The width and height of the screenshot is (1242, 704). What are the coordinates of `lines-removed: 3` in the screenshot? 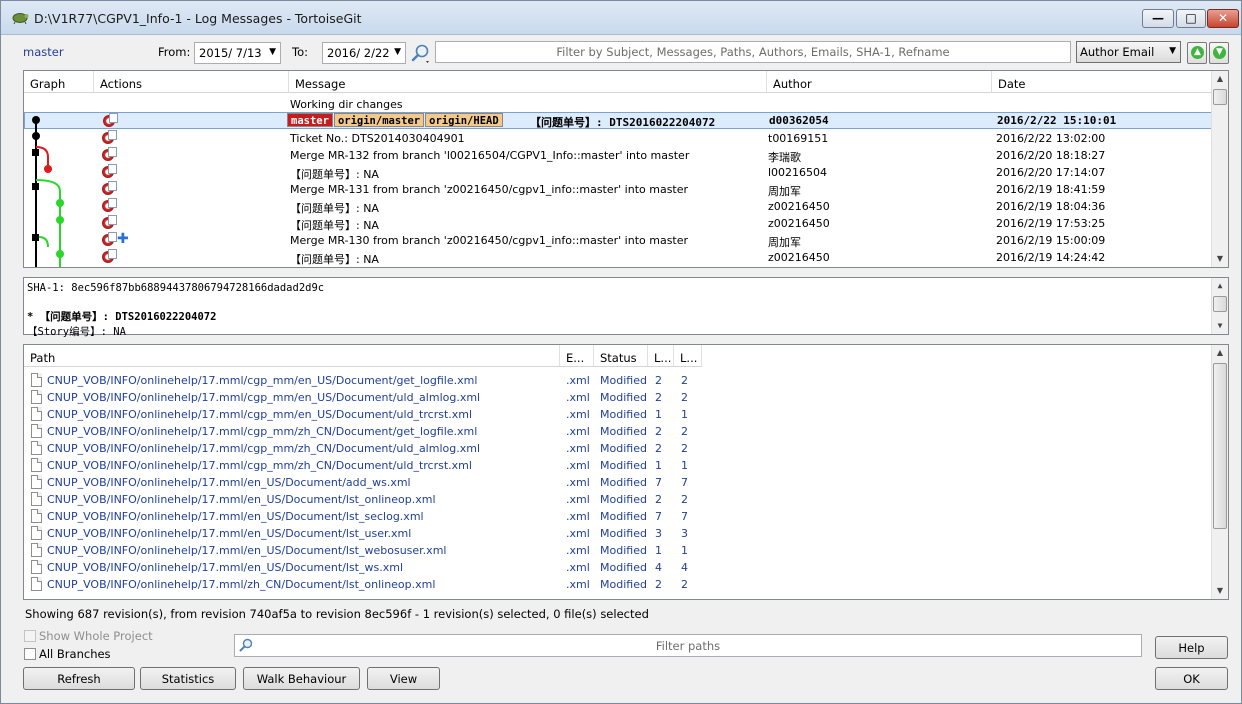 It's located at (684, 533).